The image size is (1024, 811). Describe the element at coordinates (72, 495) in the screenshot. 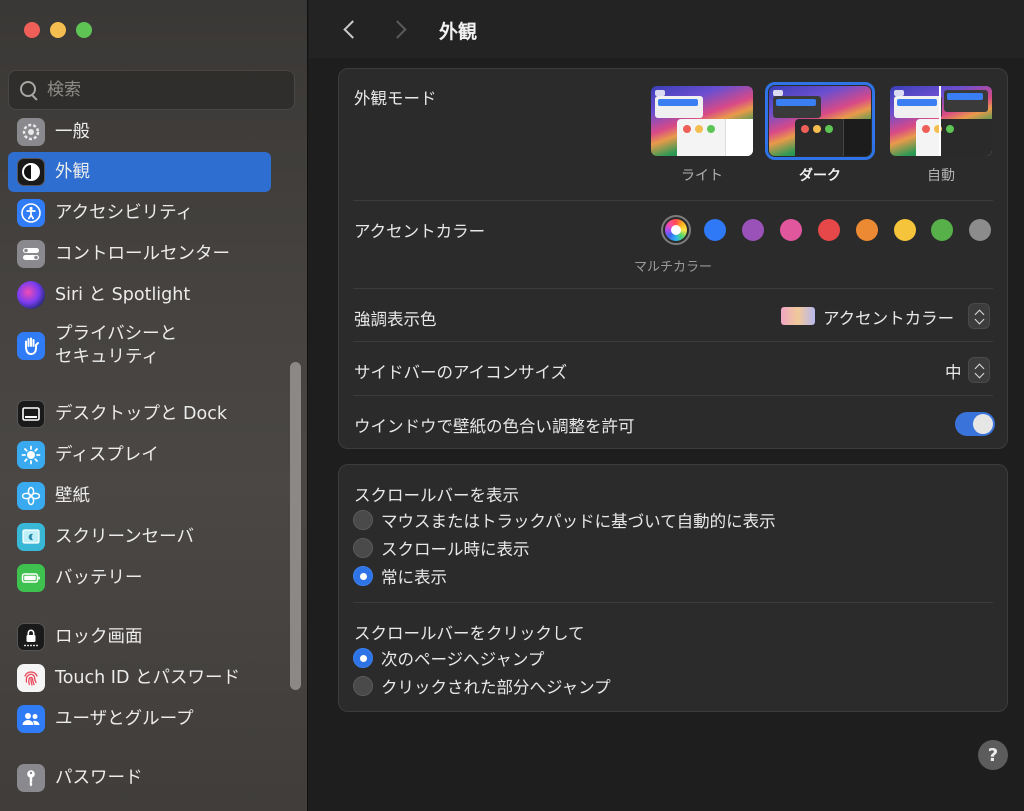

I see `sidebar-item-label: 壁紙` at that location.